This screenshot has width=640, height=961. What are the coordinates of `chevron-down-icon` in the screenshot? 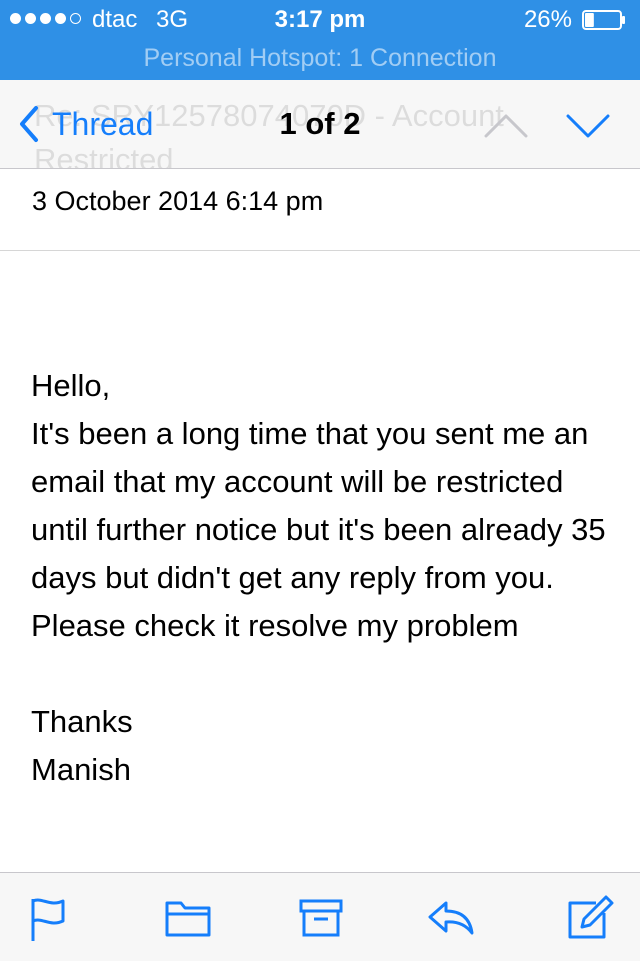 It's located at (588, 125).